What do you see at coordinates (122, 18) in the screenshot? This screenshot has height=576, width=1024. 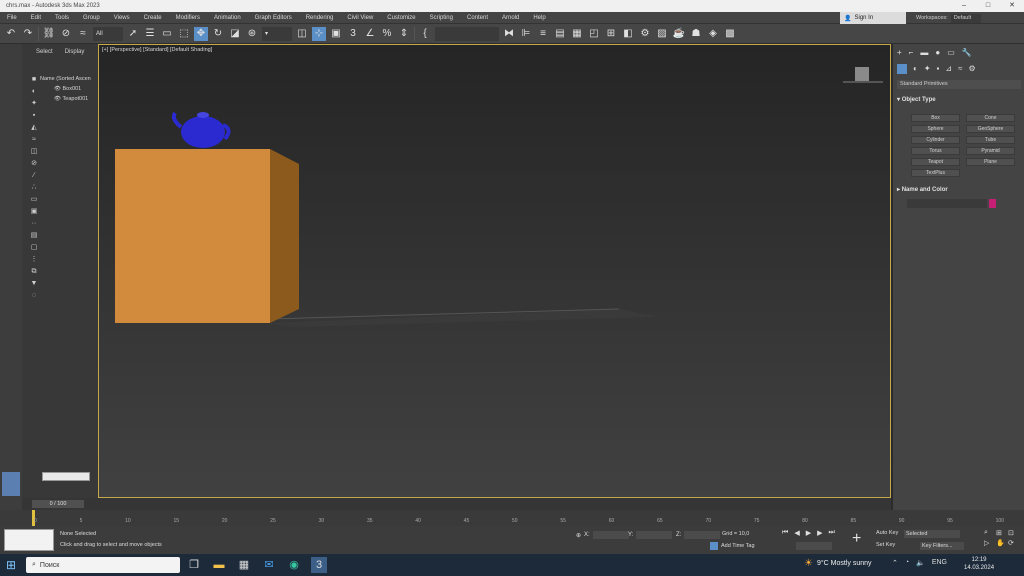 I see `menu-views: Views` at bounding box center [122, 18].